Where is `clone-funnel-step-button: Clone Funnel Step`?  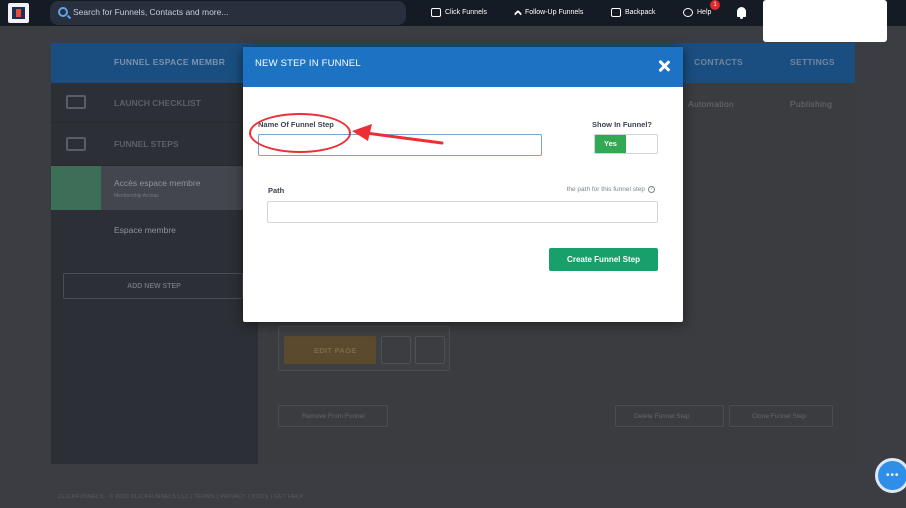 clone-funnel-step-button: Clone Funnel Step is located at coordinates (781, 416).